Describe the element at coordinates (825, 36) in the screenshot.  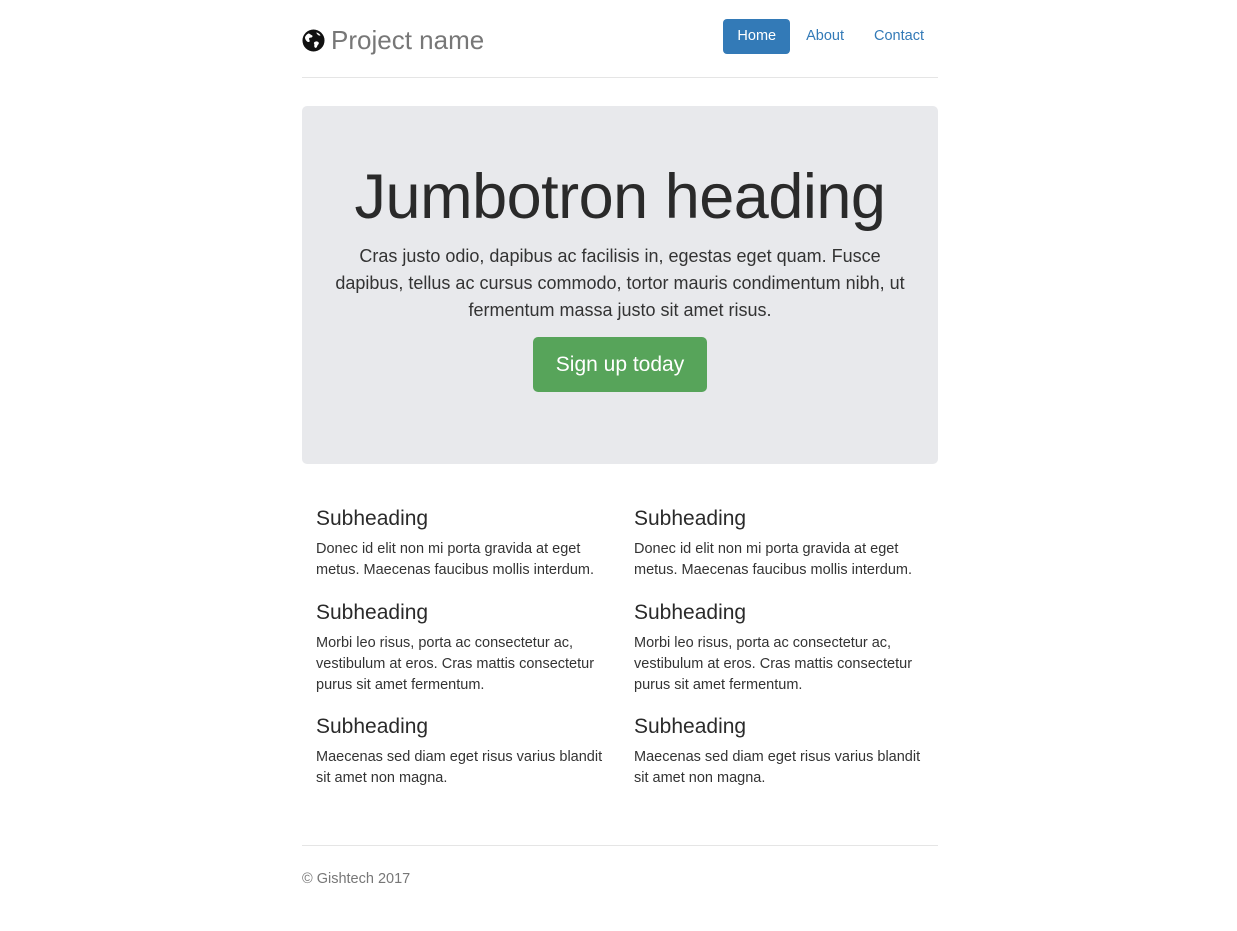
I see `nav-about: About` at that location.